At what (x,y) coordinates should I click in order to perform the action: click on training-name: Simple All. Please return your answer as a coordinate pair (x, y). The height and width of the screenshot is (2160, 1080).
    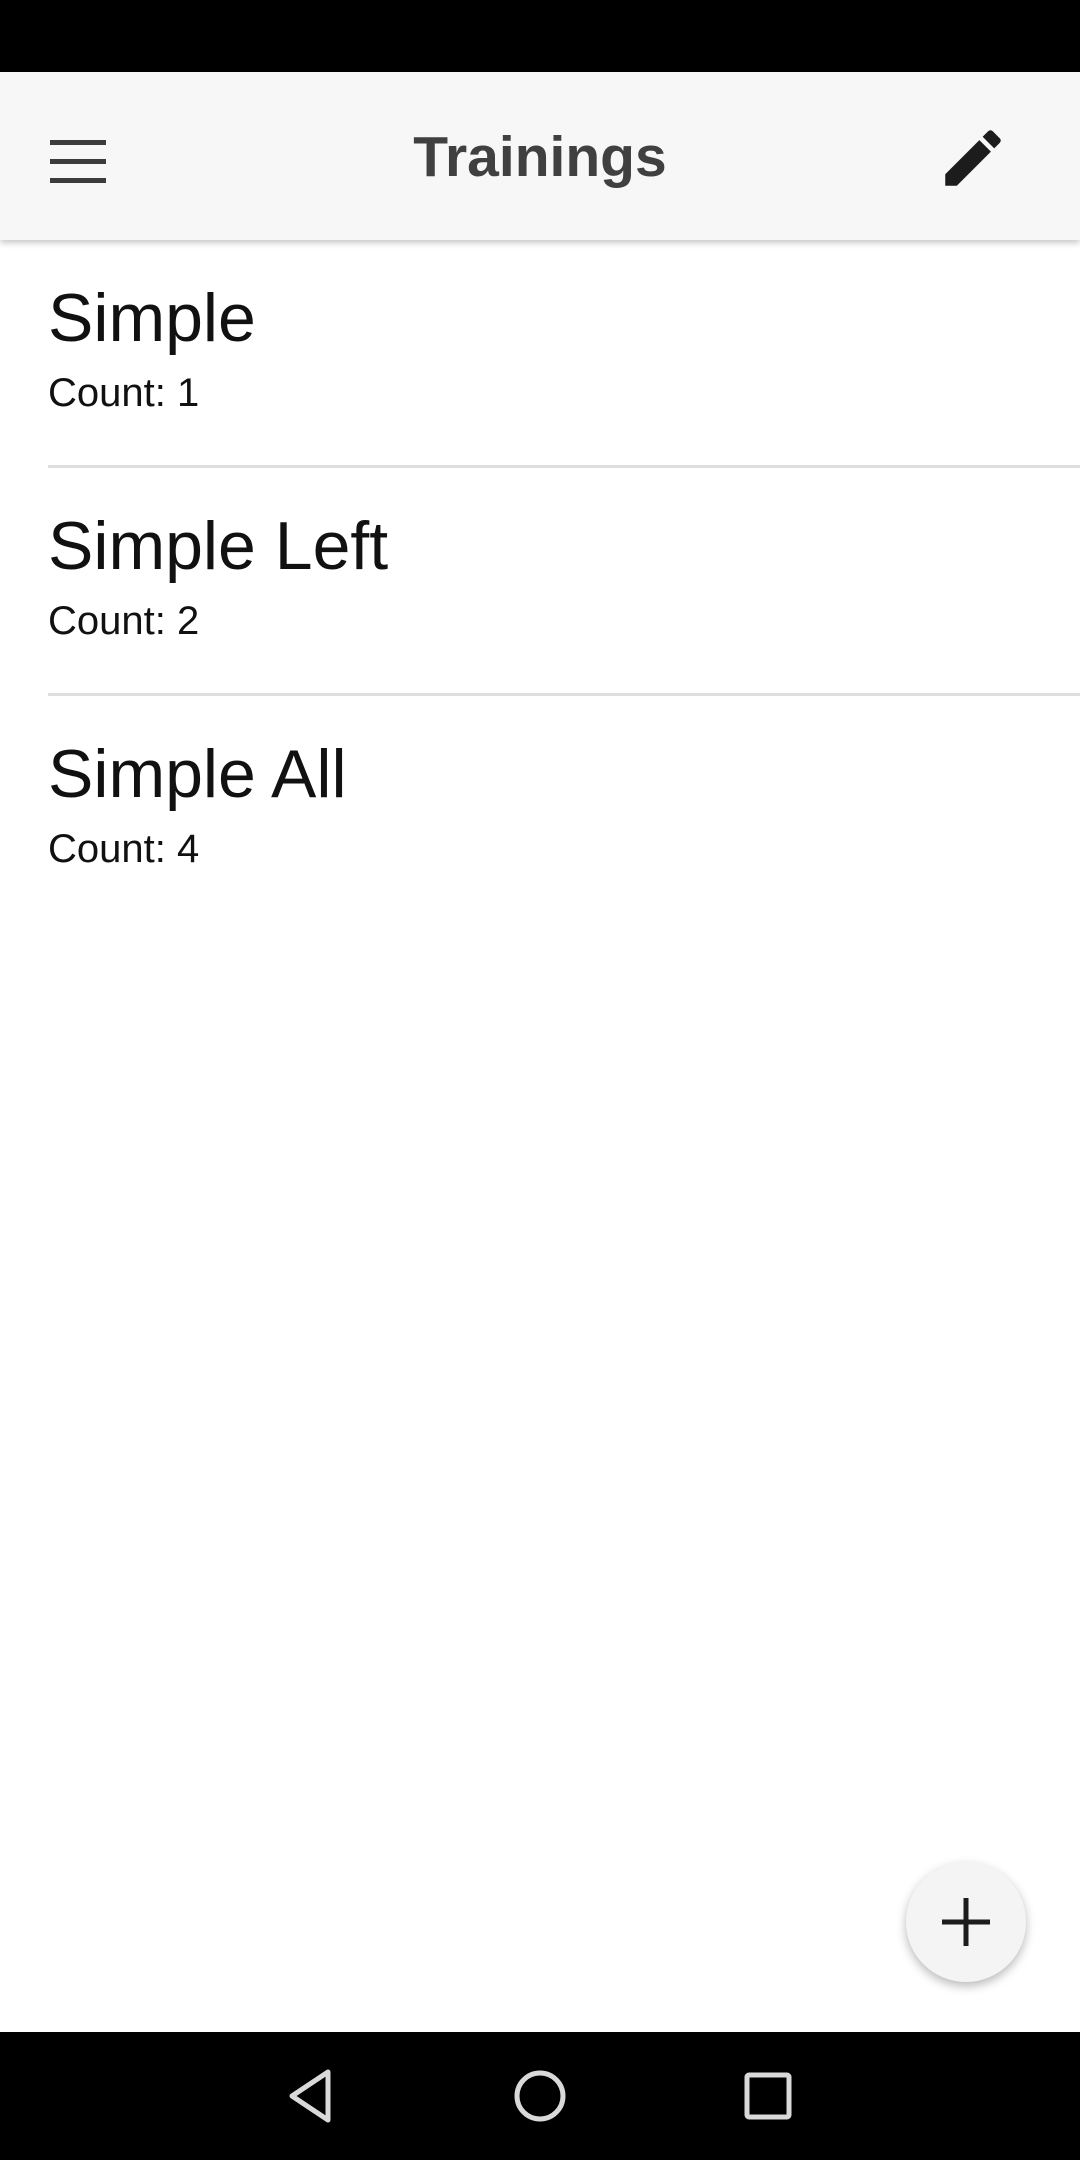
    Looking at the image, I should click on (197, 774).